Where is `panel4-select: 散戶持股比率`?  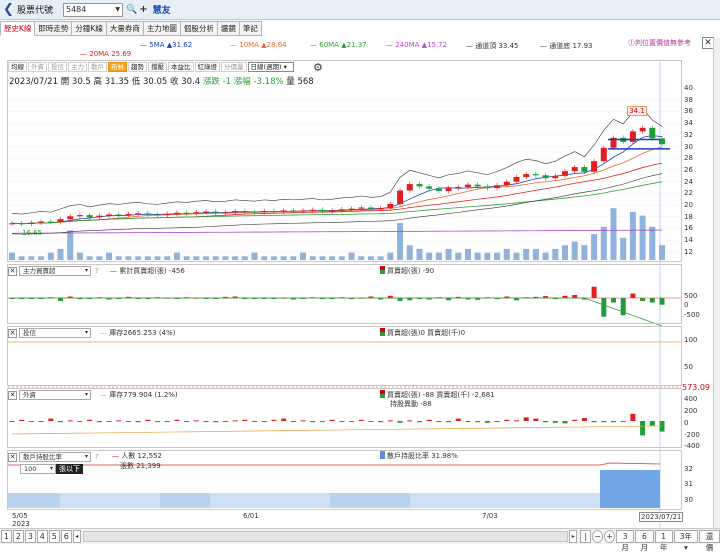
panel4-select: 散戶持股比率 is located at coordinates (55, 457).